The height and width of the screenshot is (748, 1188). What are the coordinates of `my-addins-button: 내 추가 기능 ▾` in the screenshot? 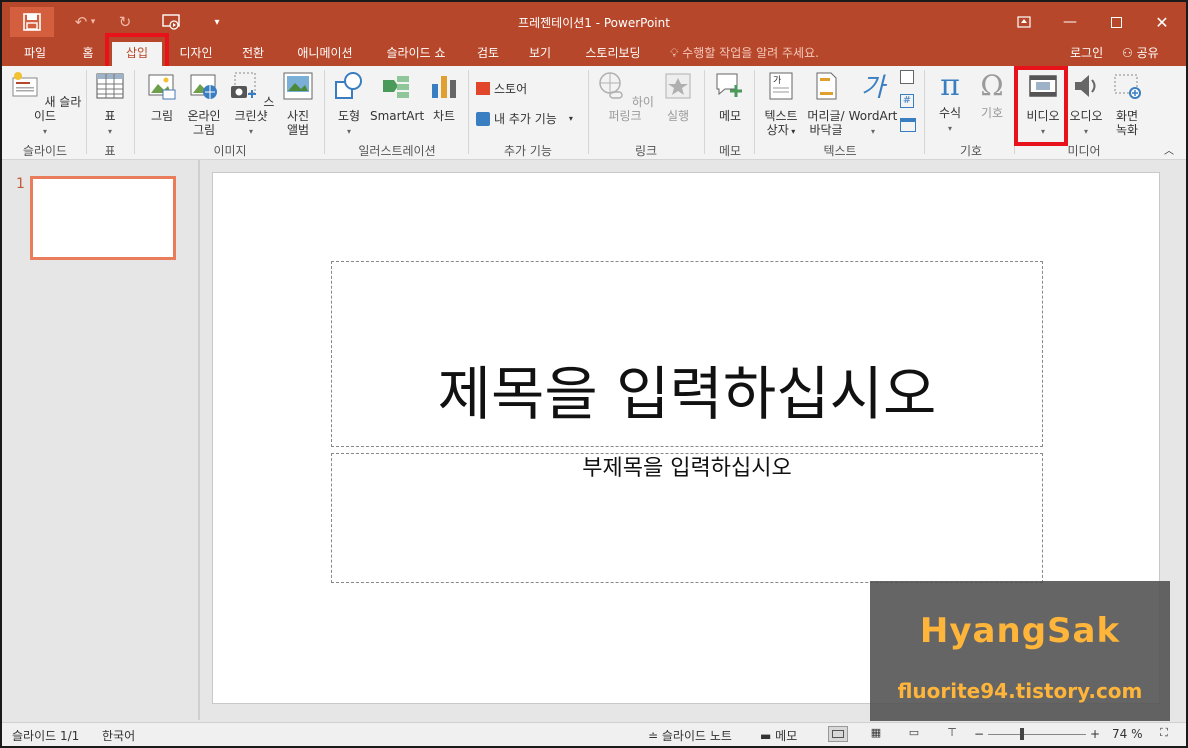 It's located at (524, 118).